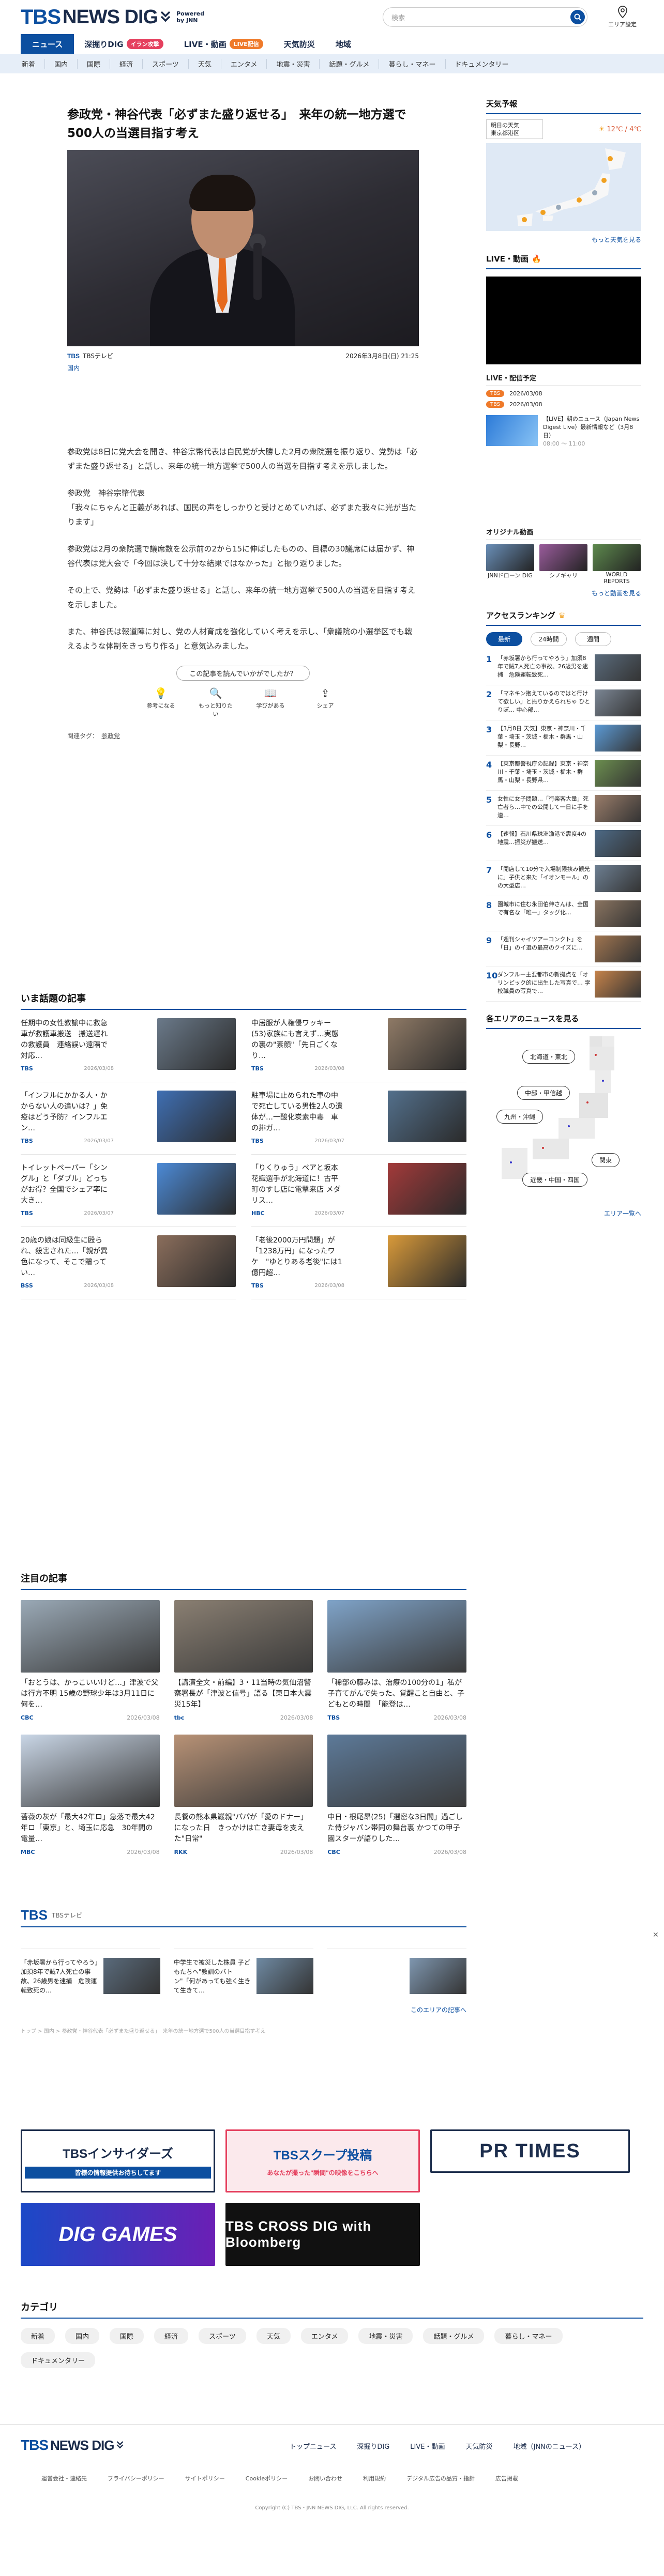  What do you see at coordinates (29, 63) in the screenshot?
I see `subnav-item: 新着` at bounding box center [29, 63].